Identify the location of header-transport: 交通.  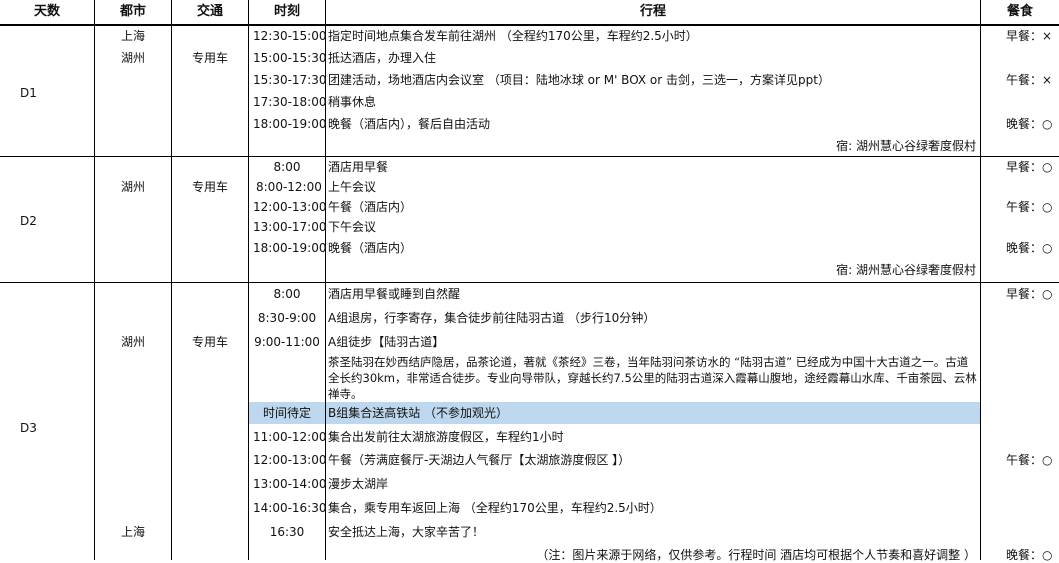
(210, 12).